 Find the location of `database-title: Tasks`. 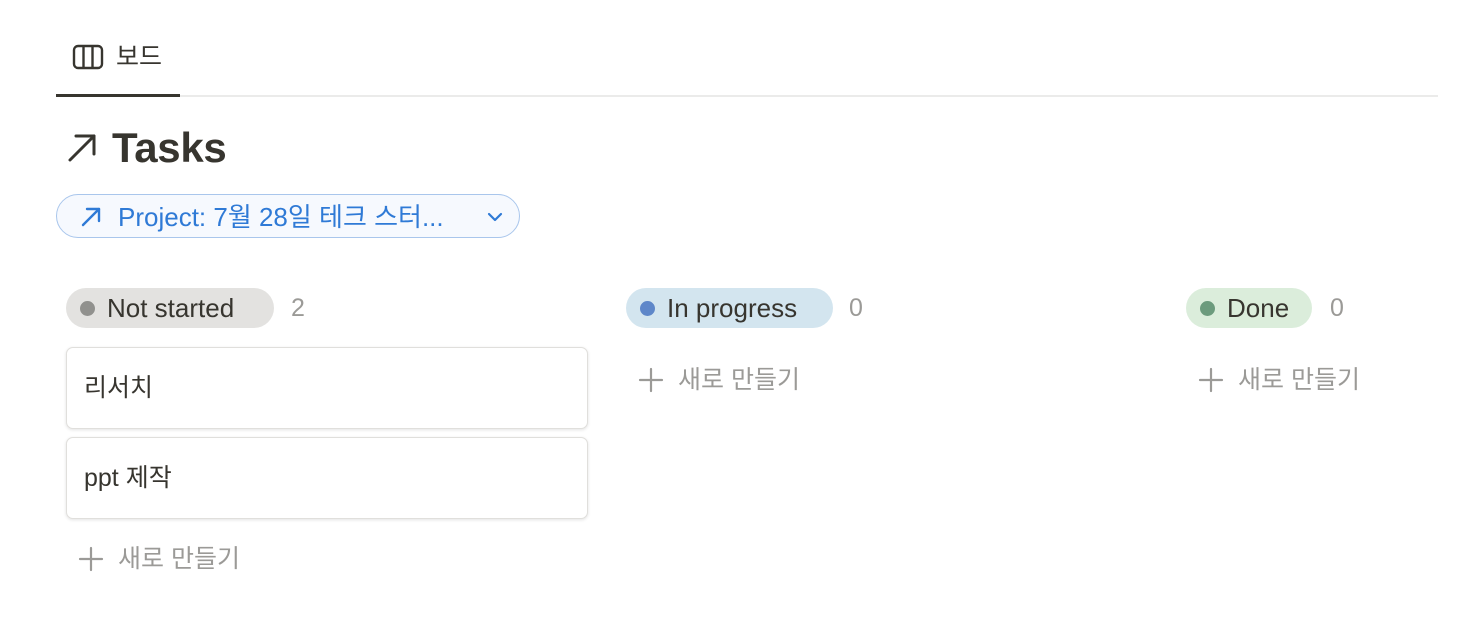

database-title: Tasks is located at coordinates (169, 148).